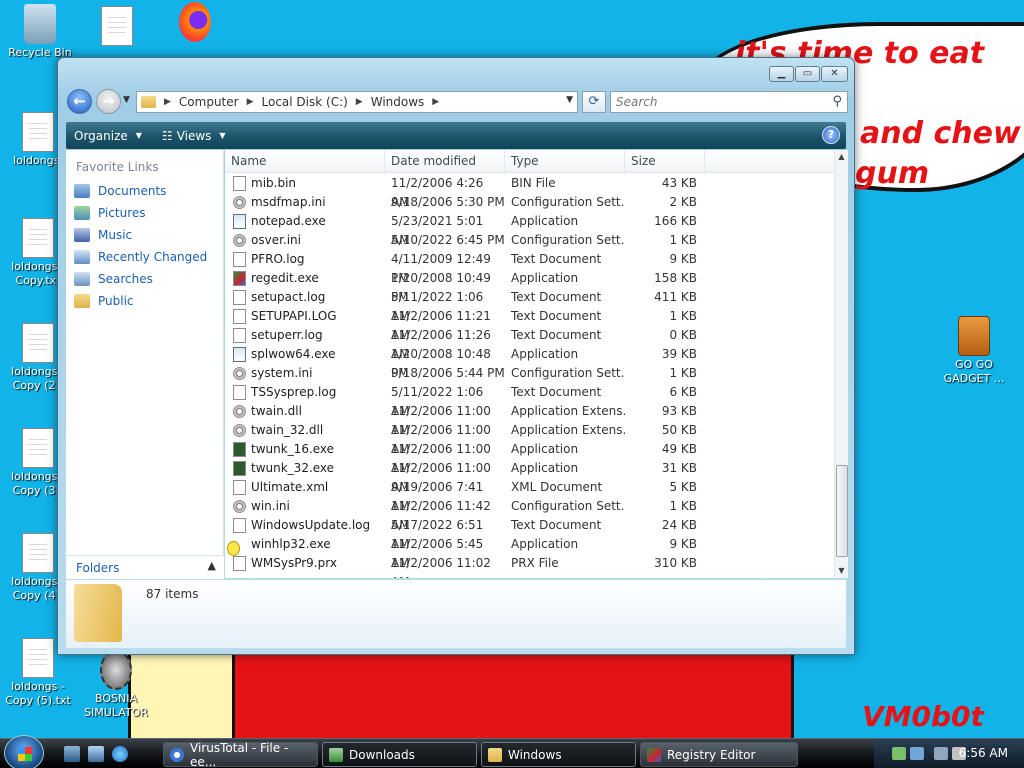 The width and height of the screenshot is (1024, 768). I want to click on task-windows: Windows, so click(558, 754).